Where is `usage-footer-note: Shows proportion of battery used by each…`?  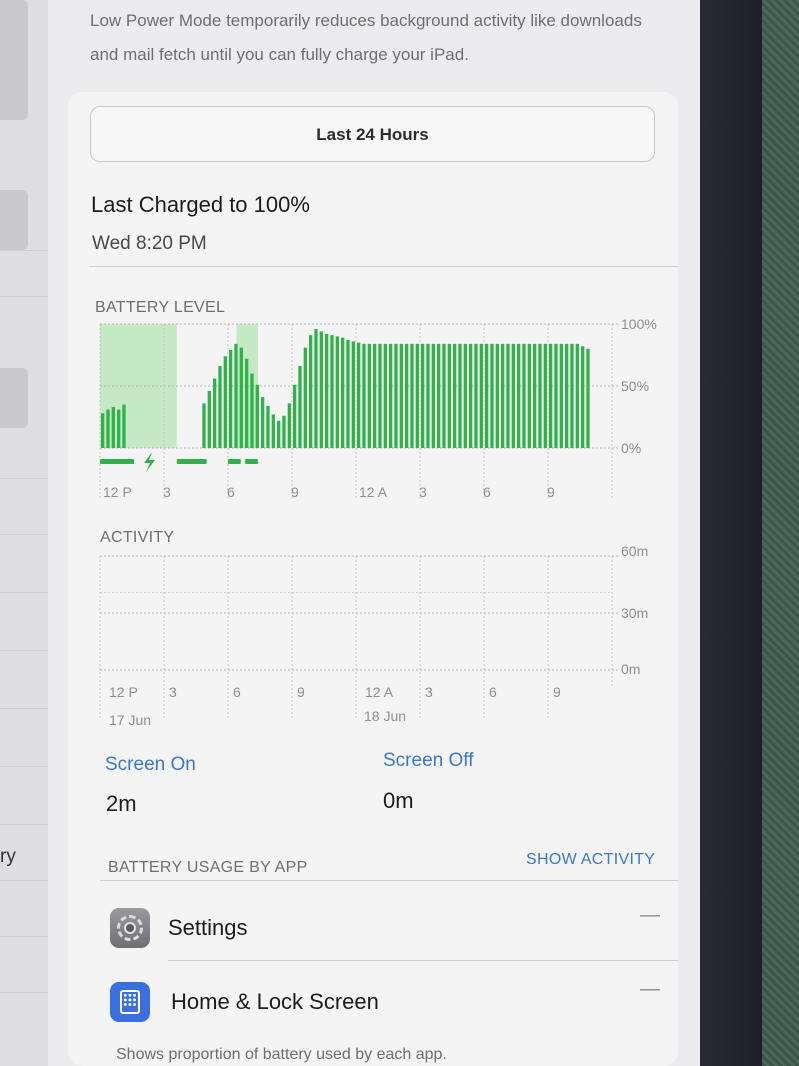 usage-footer-note: Shows proportion of battery used by each… is located at coordinates (281, 1054).